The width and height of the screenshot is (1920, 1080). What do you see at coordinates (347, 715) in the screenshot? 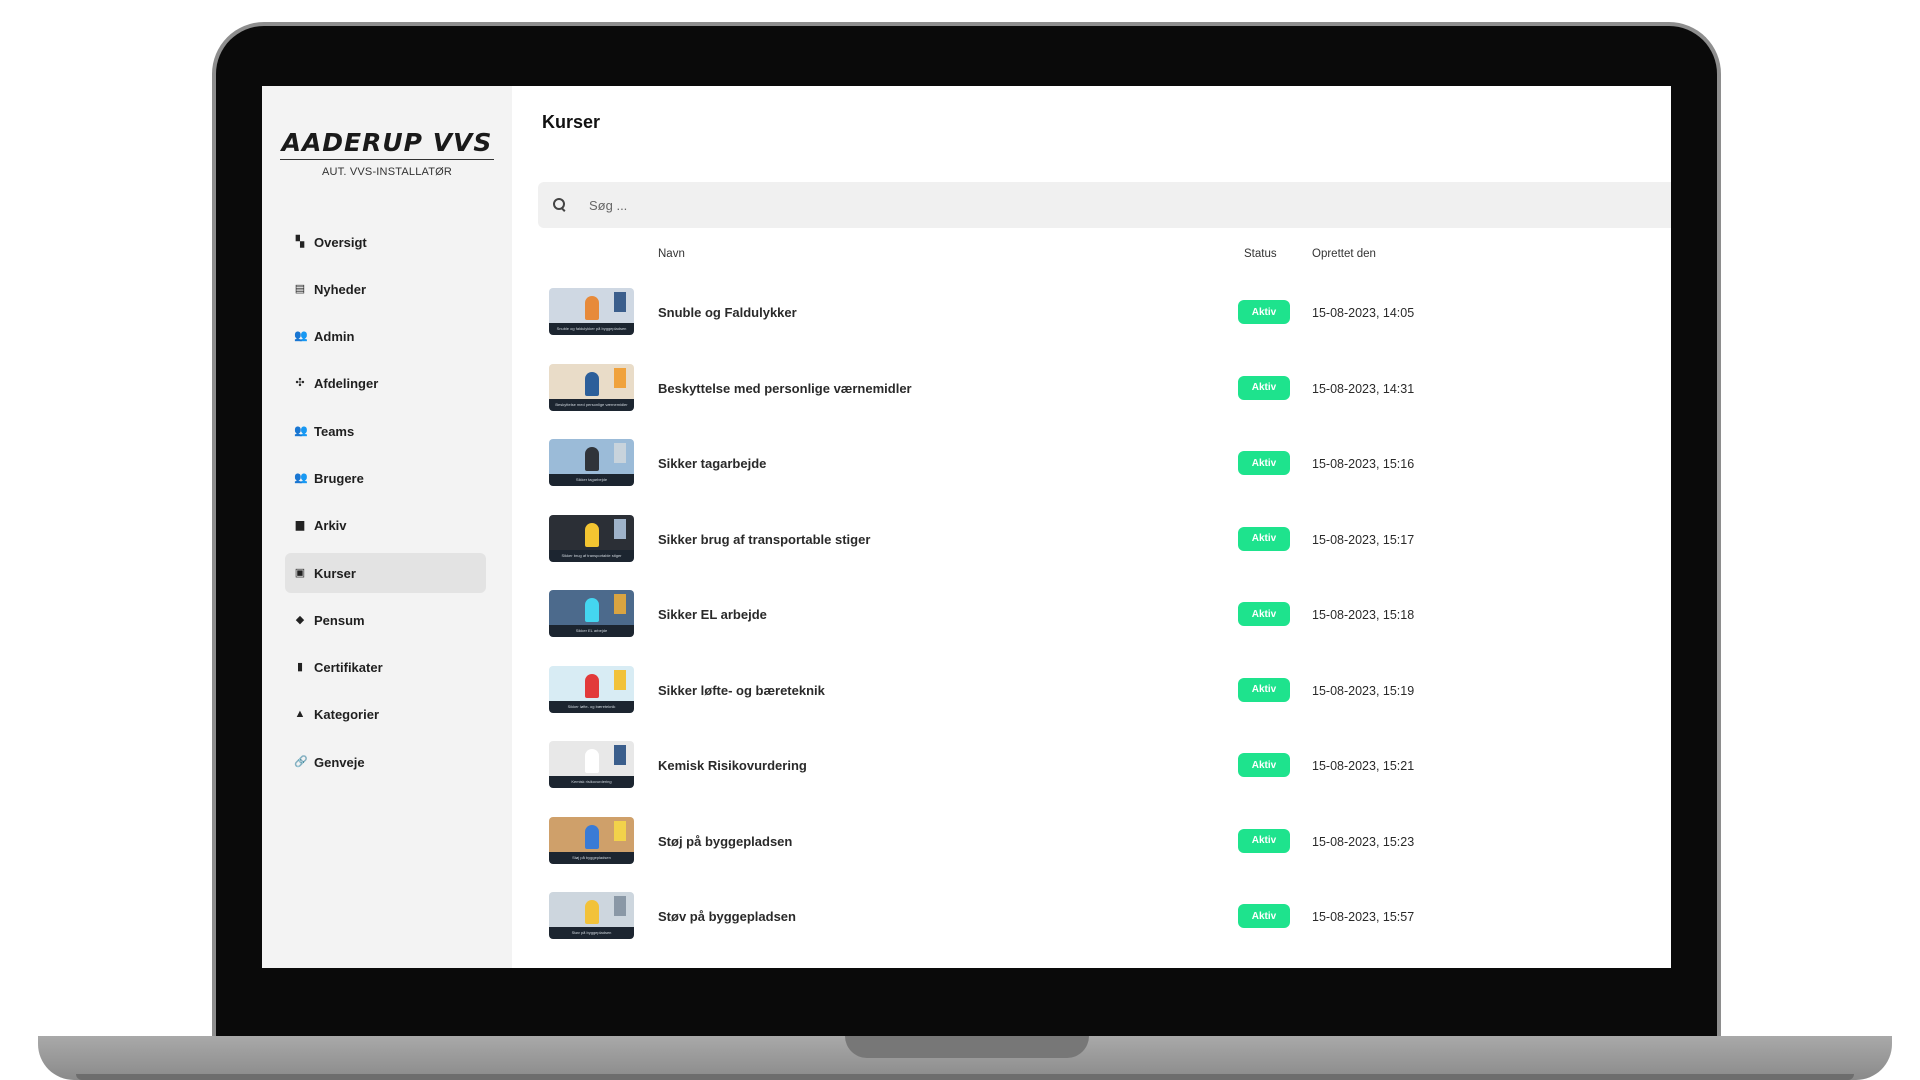
I see `sidebar-item-label: Kategorier` at bounding box center [347, 715].